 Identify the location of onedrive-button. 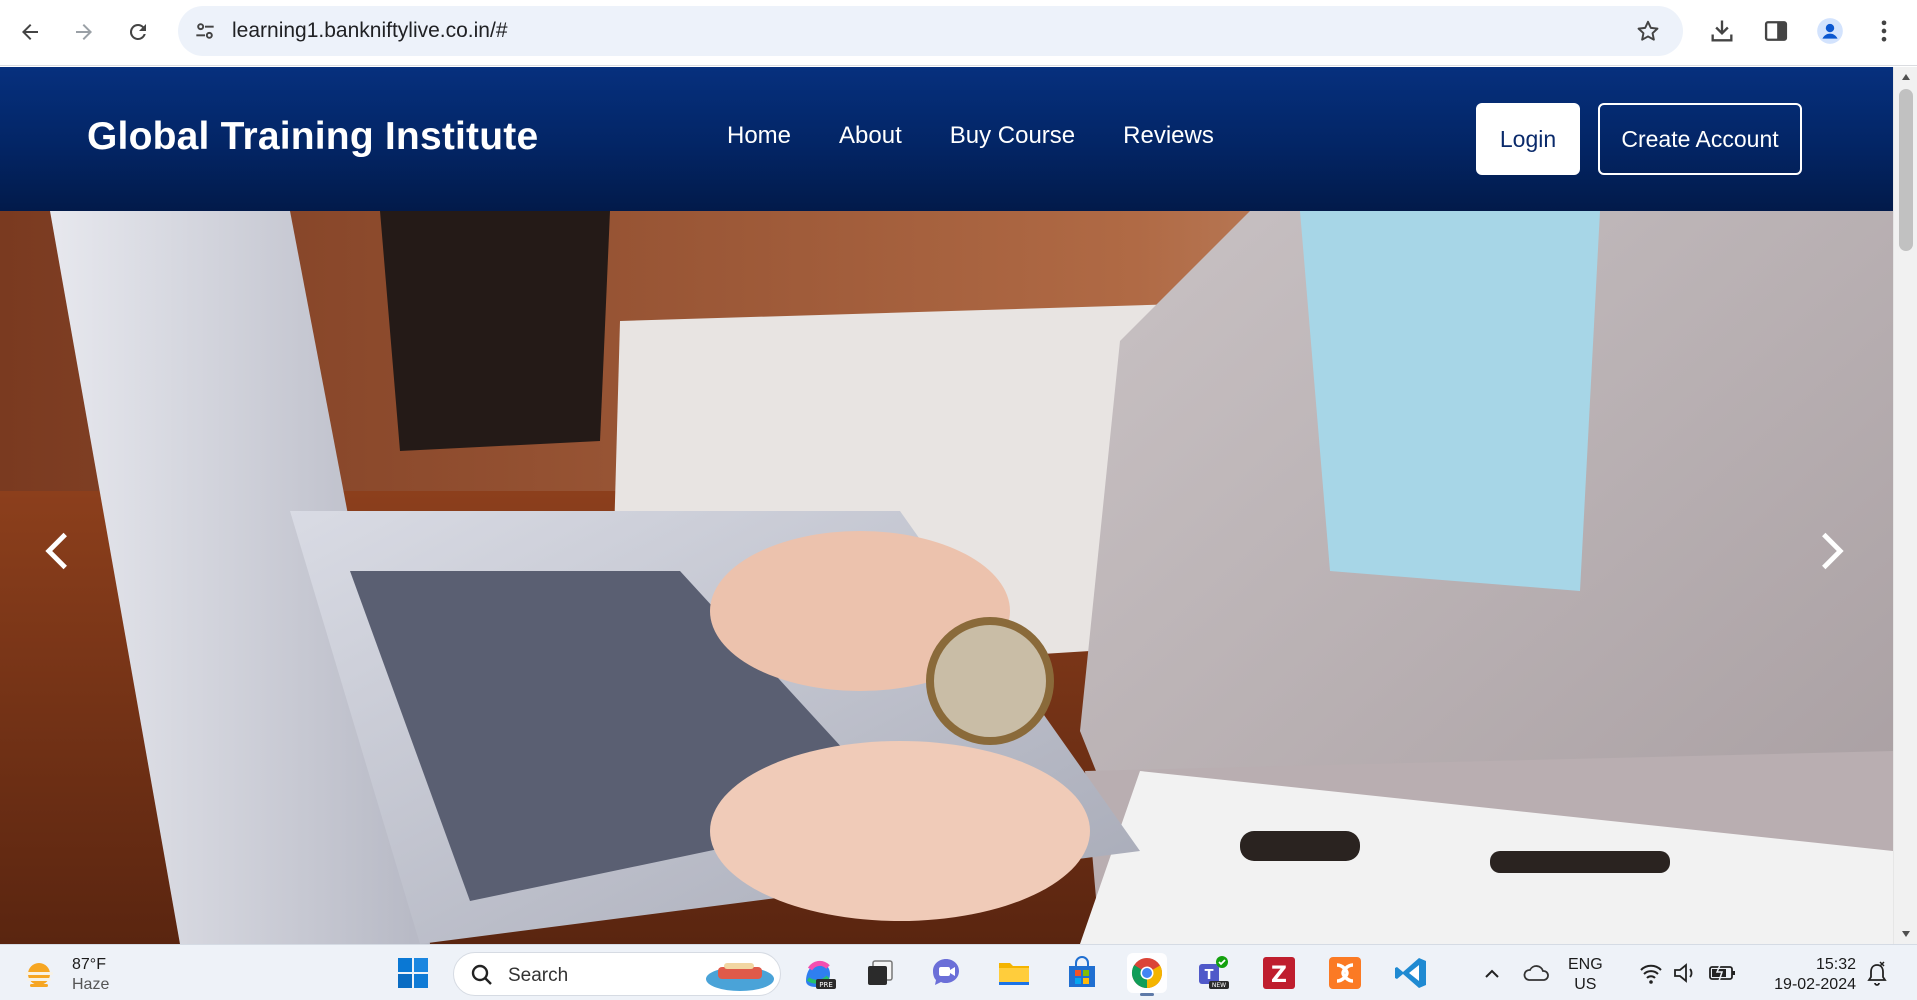
(1537, 973).